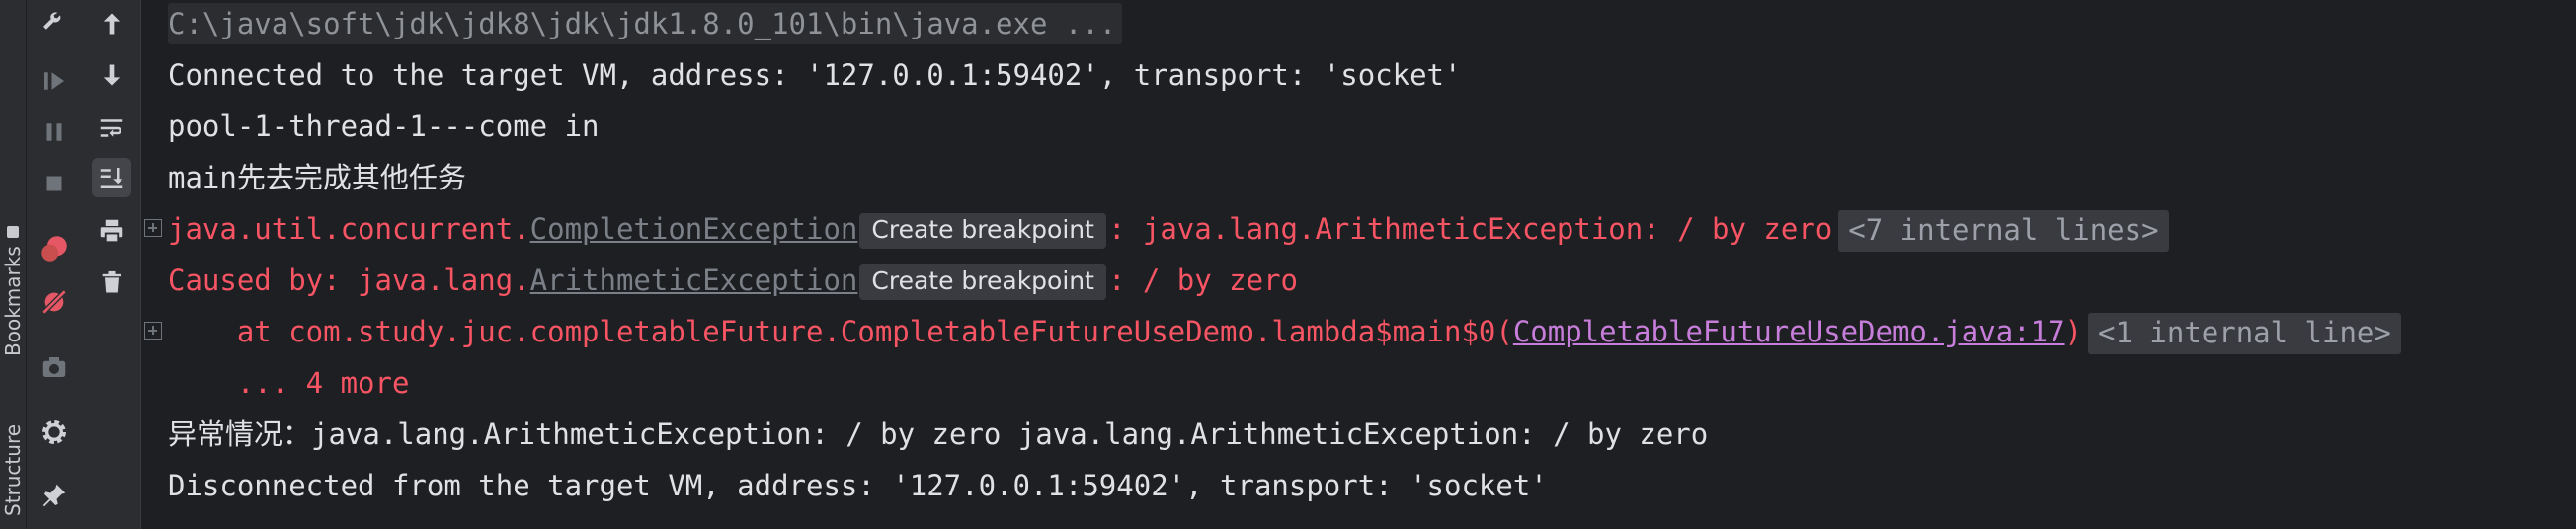  I want to click on arrow-down-icon, so click(111, 75).